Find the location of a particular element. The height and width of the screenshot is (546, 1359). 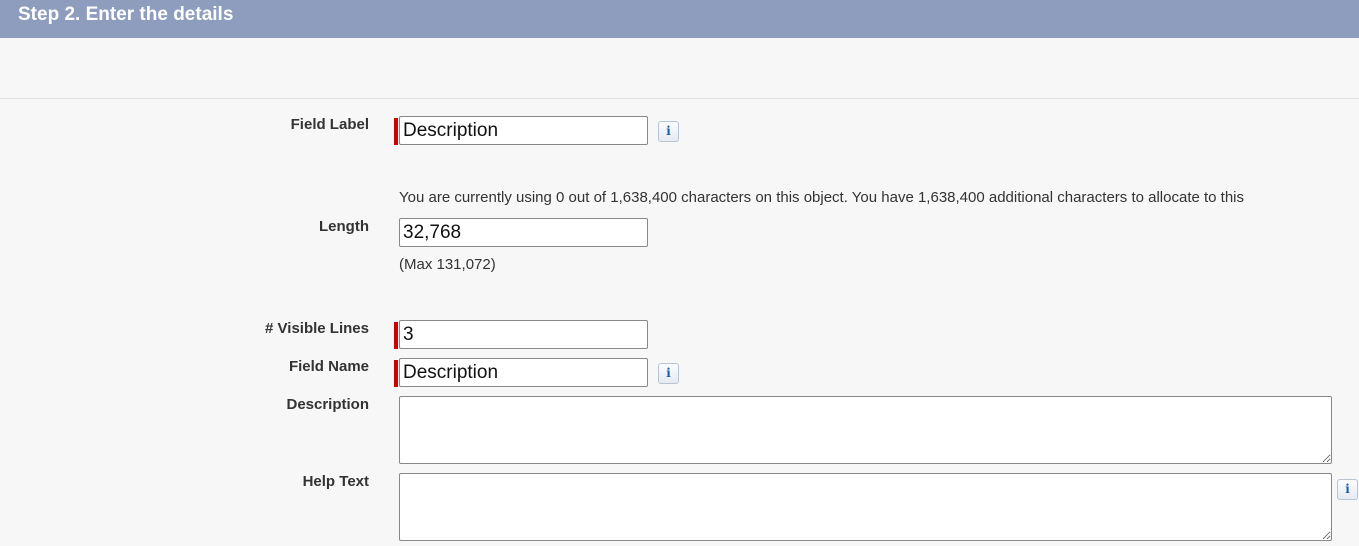

visible-lines-input is located at coordinates (523, 334).